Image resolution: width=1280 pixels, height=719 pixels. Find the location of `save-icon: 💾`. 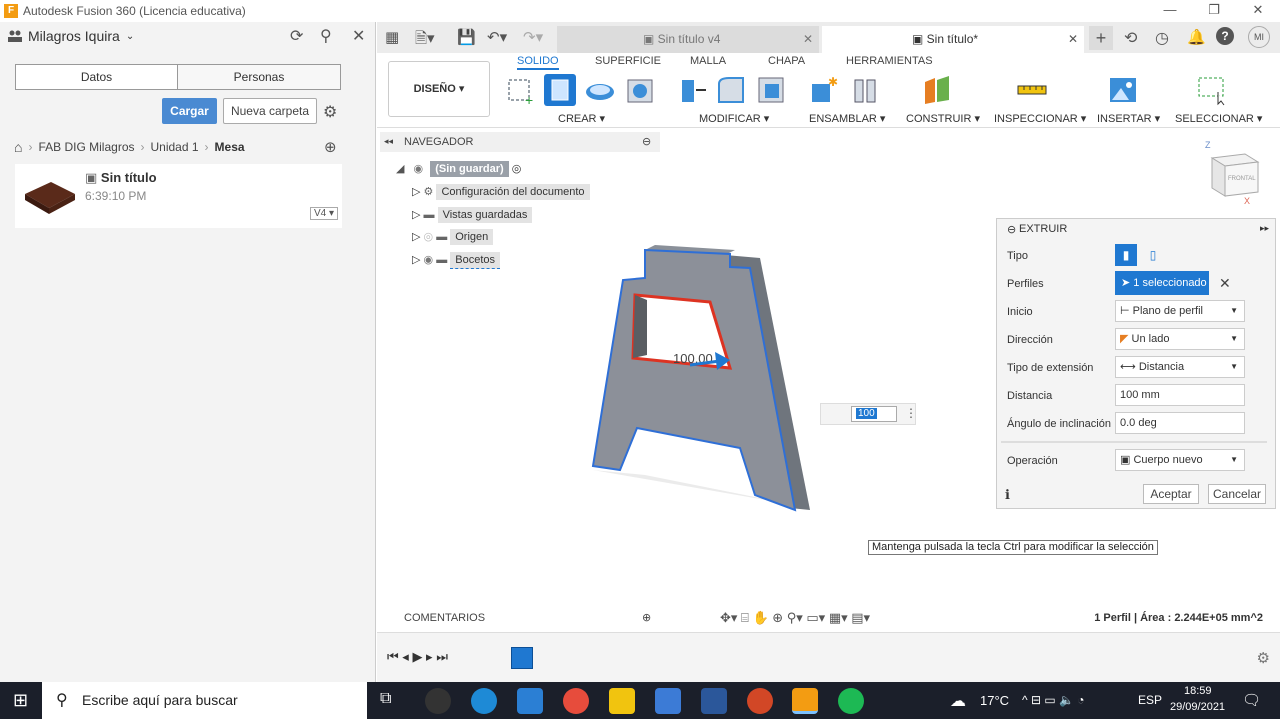

save-icon: 💾 is located at coordinates (466, 37).